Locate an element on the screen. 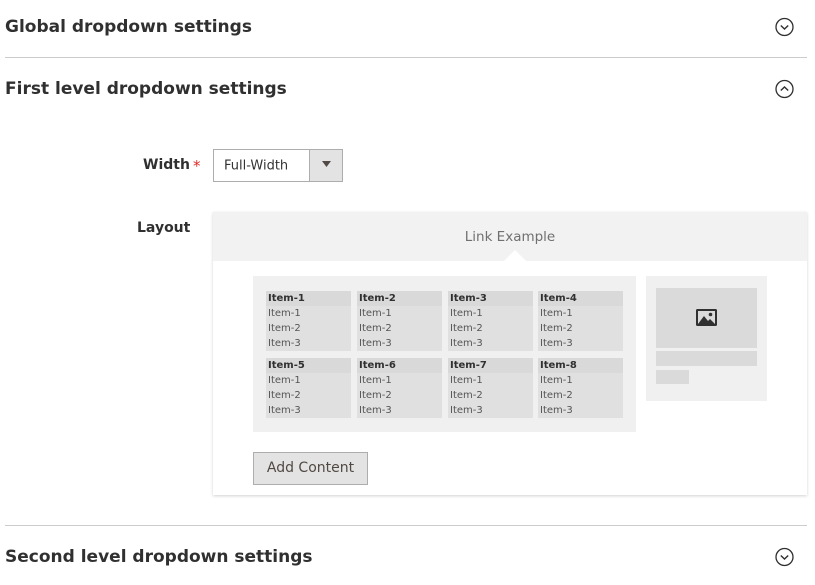  item-column: Item-6 Item-1 Item-2 Item-3 is located at coordinates (399, 388).